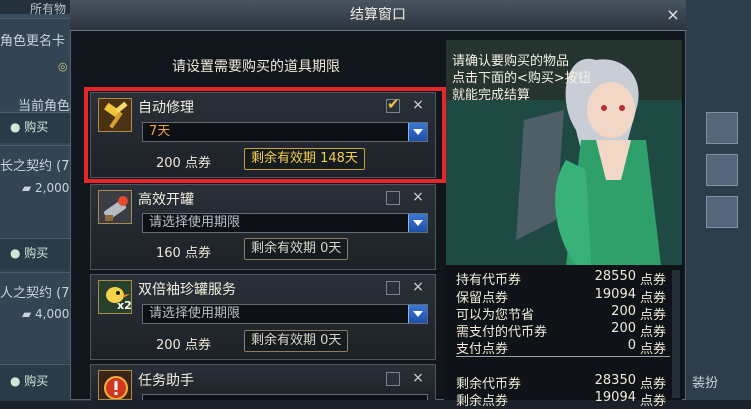 This screenshot has width=751, height=409. What do you see at coordinates (256, 67) in the screenshot?
I see `instruction-text: 请设置需要购买的道具期限` at bounding box center [256, 67].